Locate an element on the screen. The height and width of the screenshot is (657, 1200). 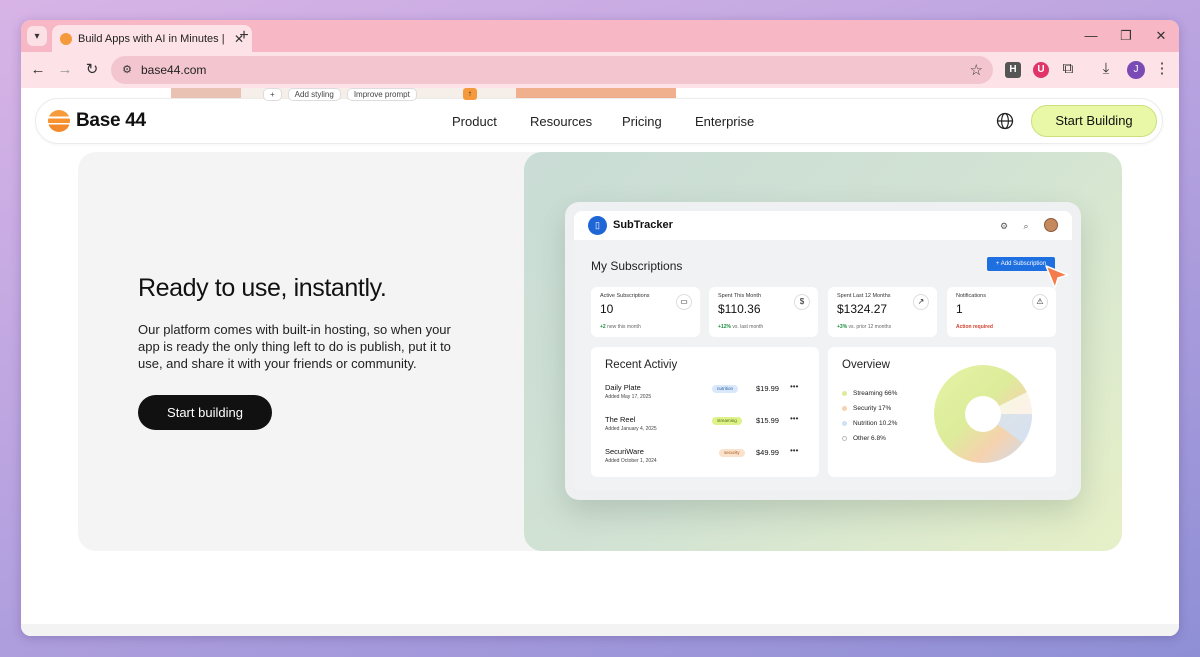
new-tab-button: + is located at coordinates (244, 36).